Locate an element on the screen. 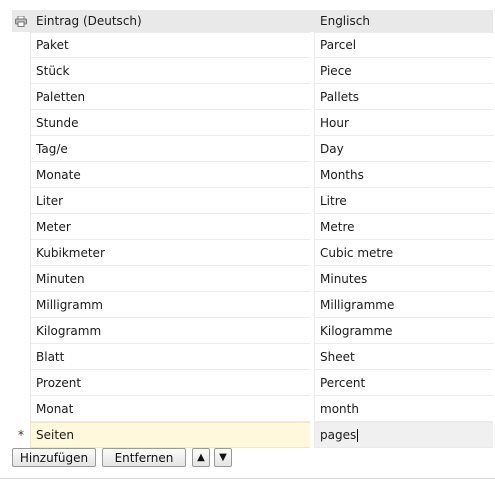  arrow-up-icon: ▲ is located at coordinates (201, 457).